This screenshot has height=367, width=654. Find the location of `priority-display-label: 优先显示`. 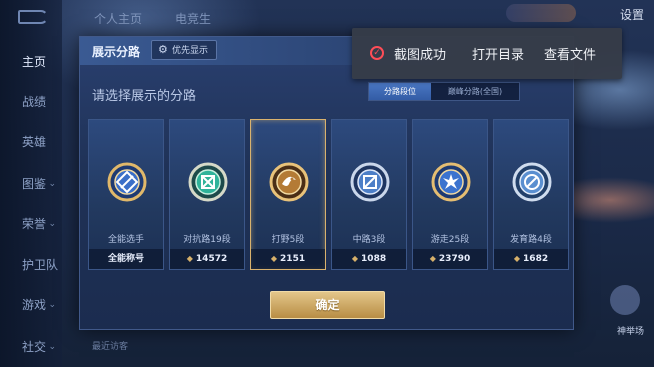

priority-display-label: 优先显示 is located at coordinates (190, 51).